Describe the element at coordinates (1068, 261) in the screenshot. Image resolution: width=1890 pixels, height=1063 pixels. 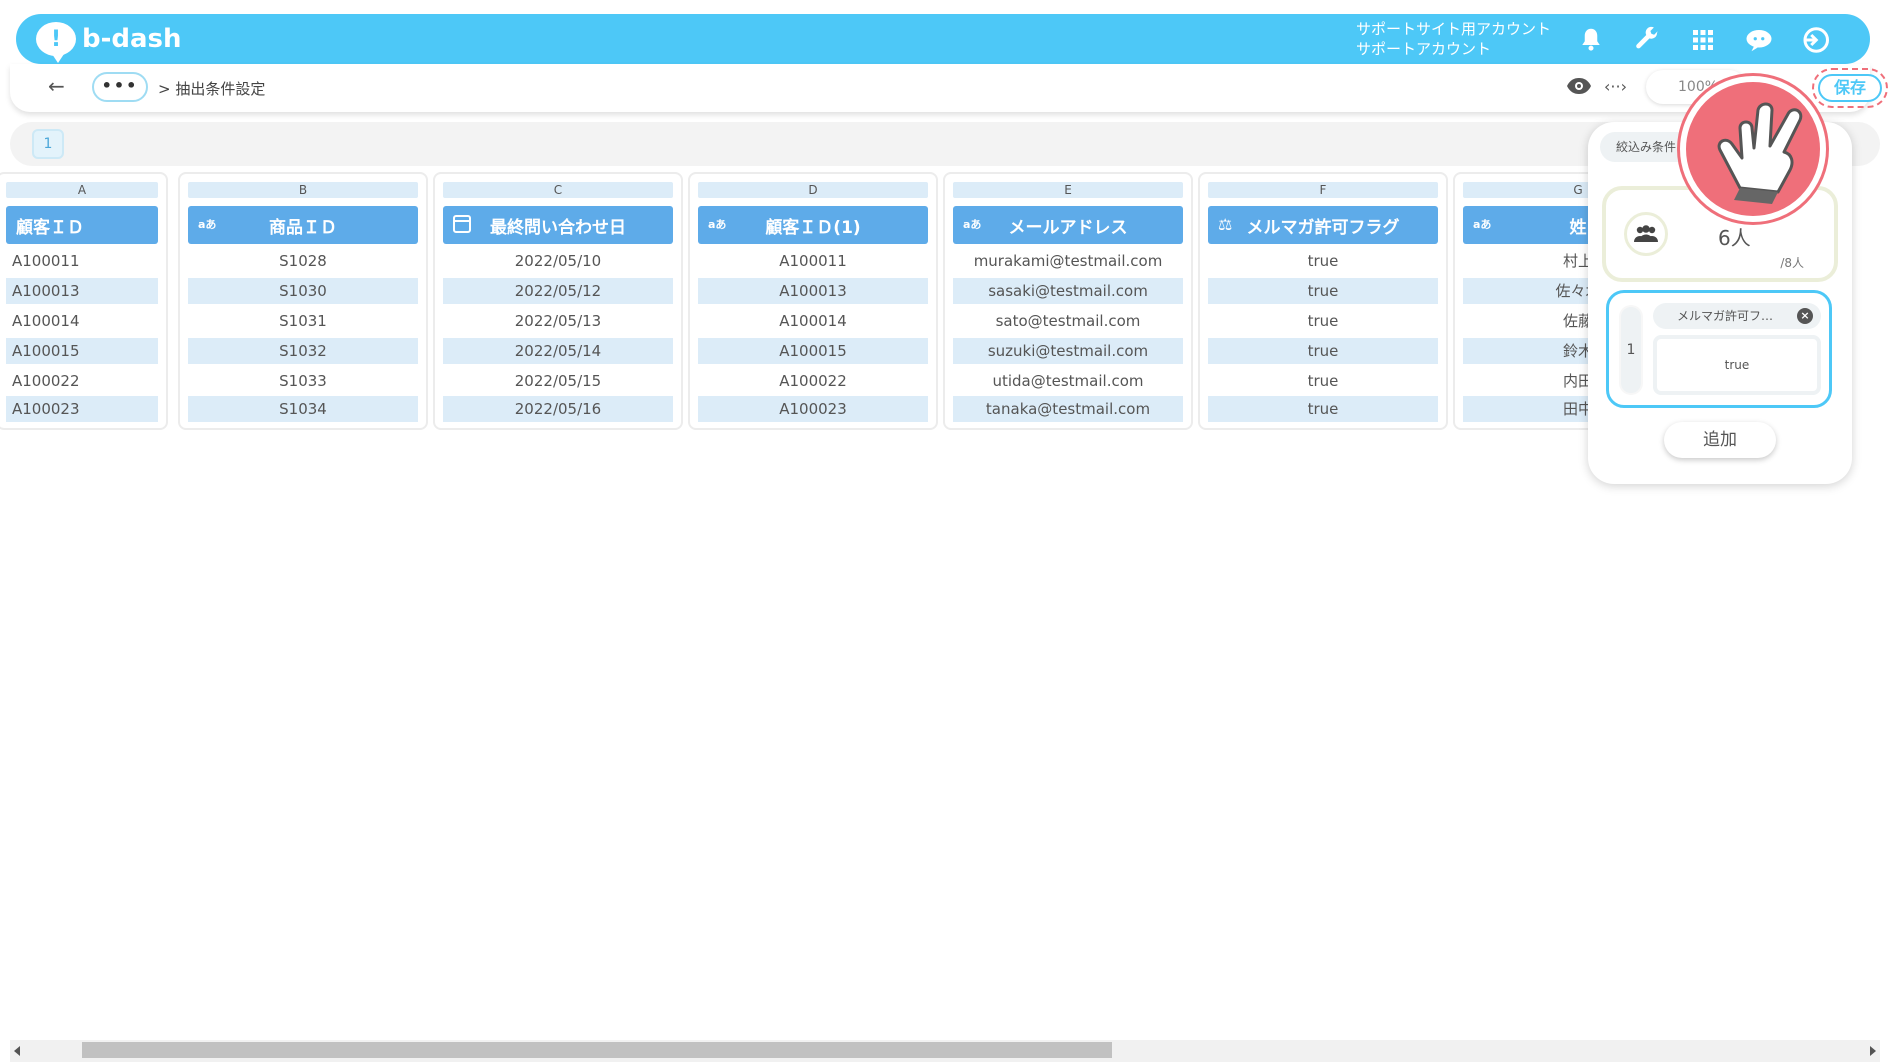
I see `table-cell: murakami@testmail.com` at that location.